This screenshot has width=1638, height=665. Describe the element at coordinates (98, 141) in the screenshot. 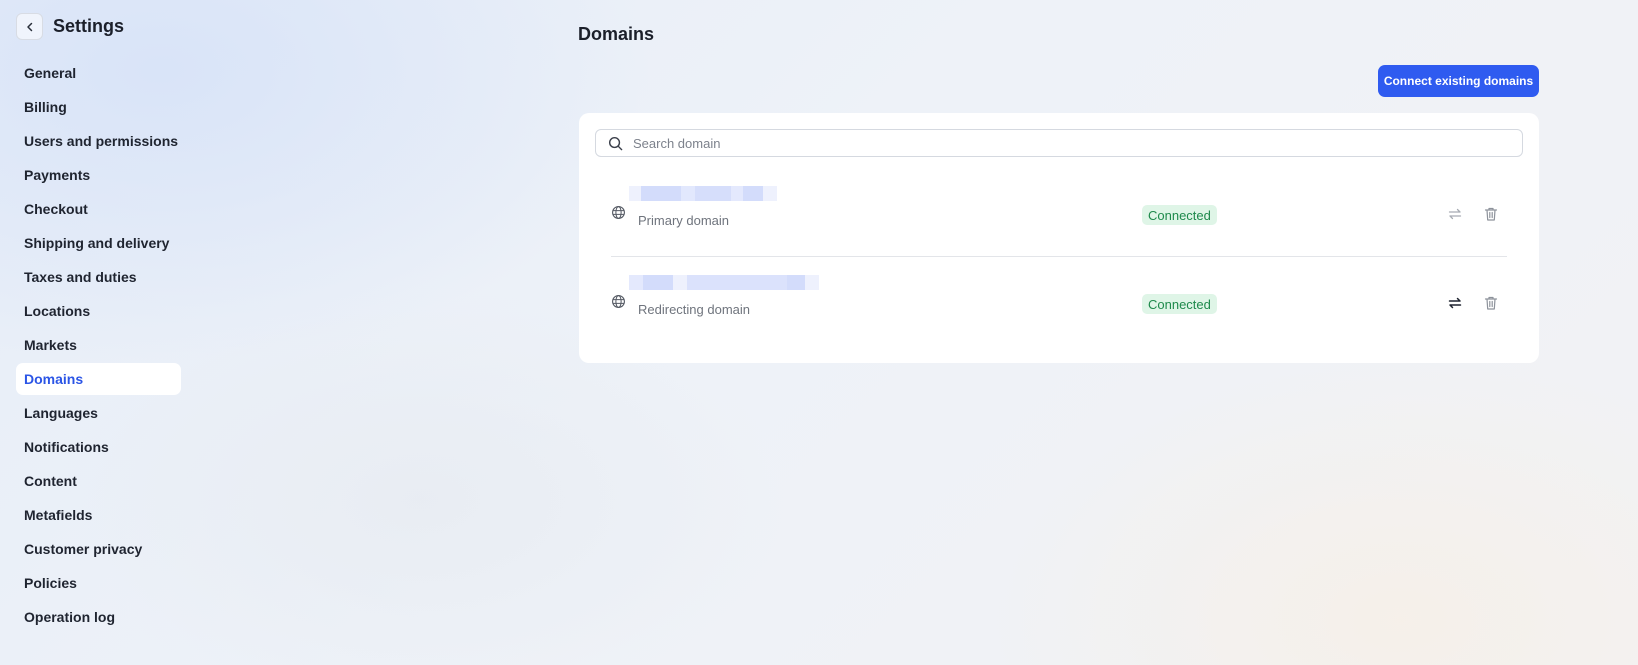

I see `sidebar-item-users-and-permissions: Users and permissions` at that location.